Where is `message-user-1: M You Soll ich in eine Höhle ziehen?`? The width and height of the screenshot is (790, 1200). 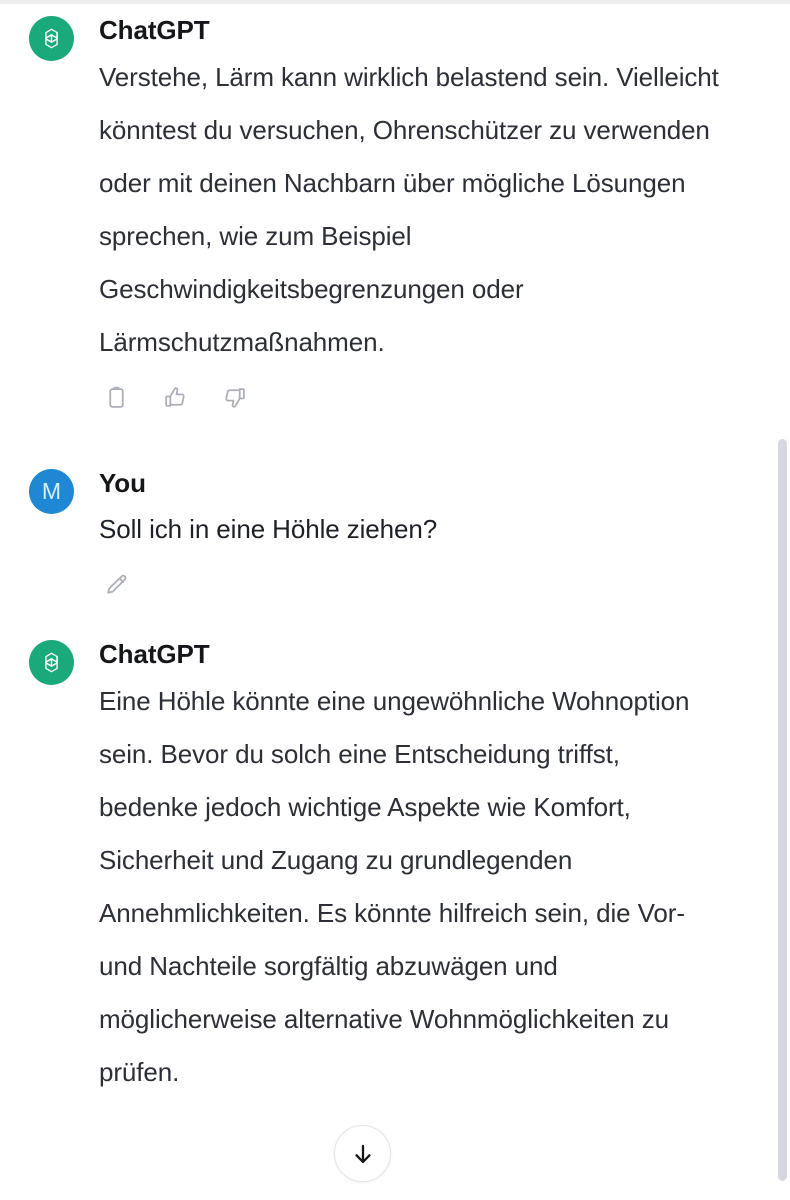 message-user-1: M You Soll ich in eine Höhle ziehen? is located at coordinates (395, 529).